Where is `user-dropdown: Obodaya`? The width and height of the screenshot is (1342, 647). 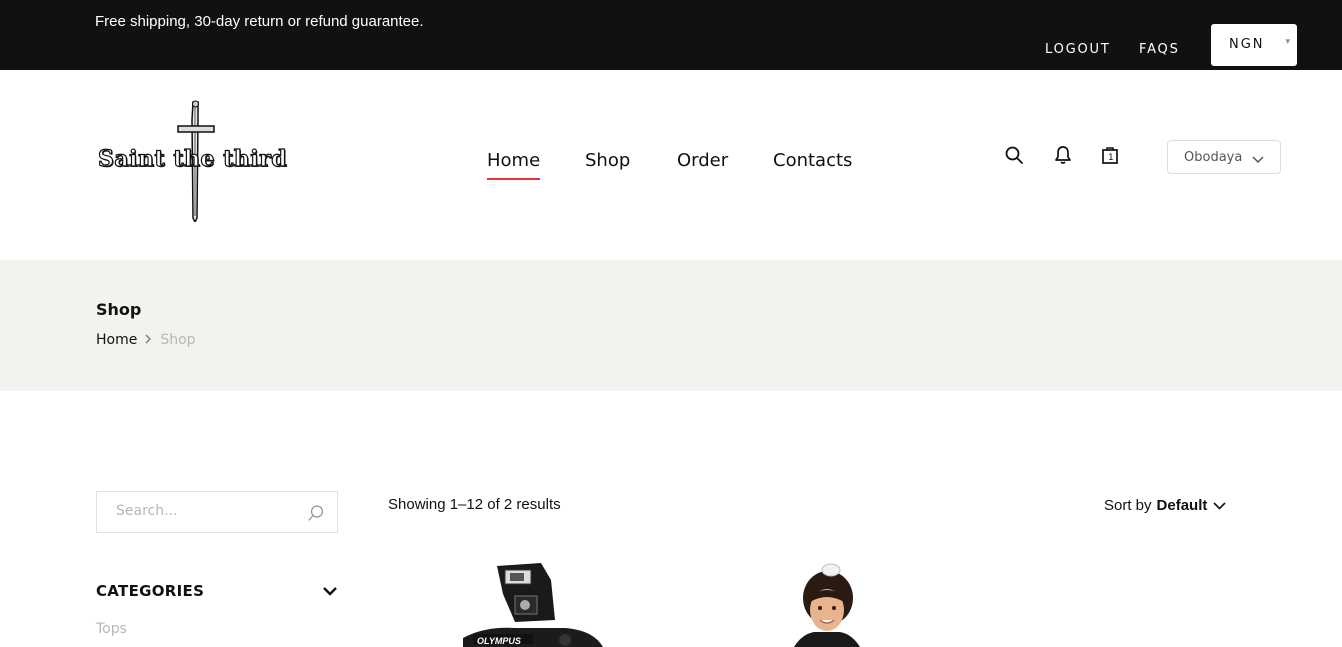
user-dropdown: Obodaya is located at coordinates (1224, 157).